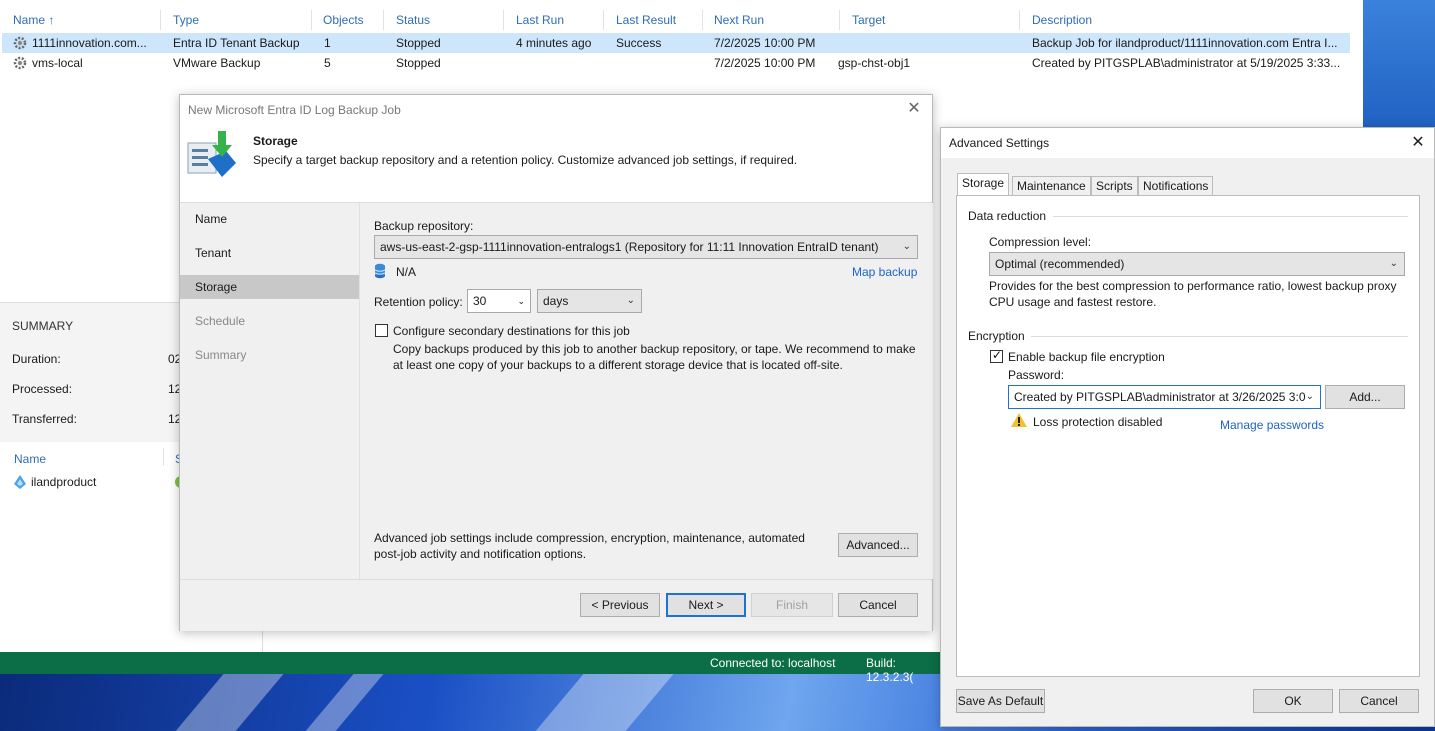  What do you see at coordinates (20, 482) in the screenshot?
I see `tenant-icon` at bounding box center [20, 482].